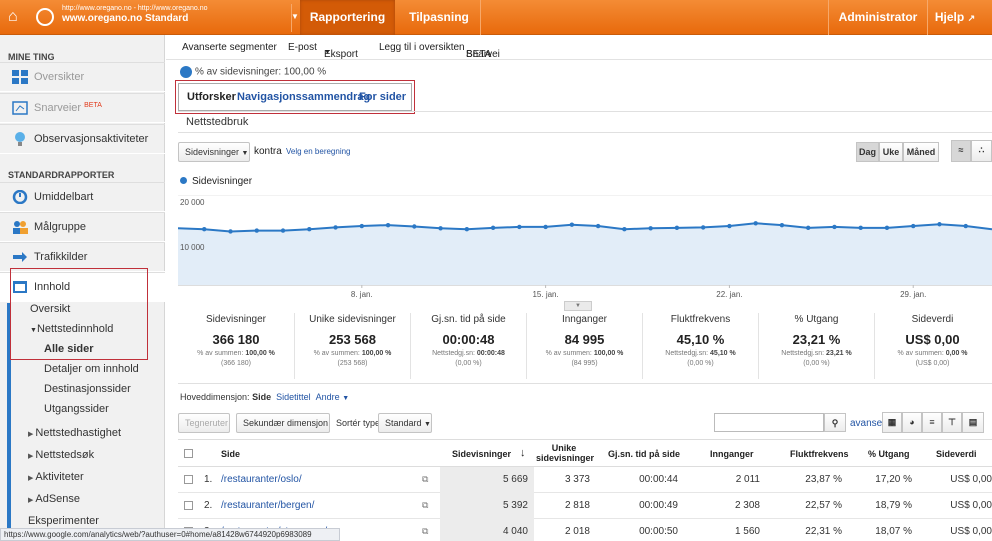 The image size is (992, 541). What do you see at coordinates (204, 423) in the screenshot?
I see `plot-rows-button: Tegneruter` at bounding box center [204, 423].